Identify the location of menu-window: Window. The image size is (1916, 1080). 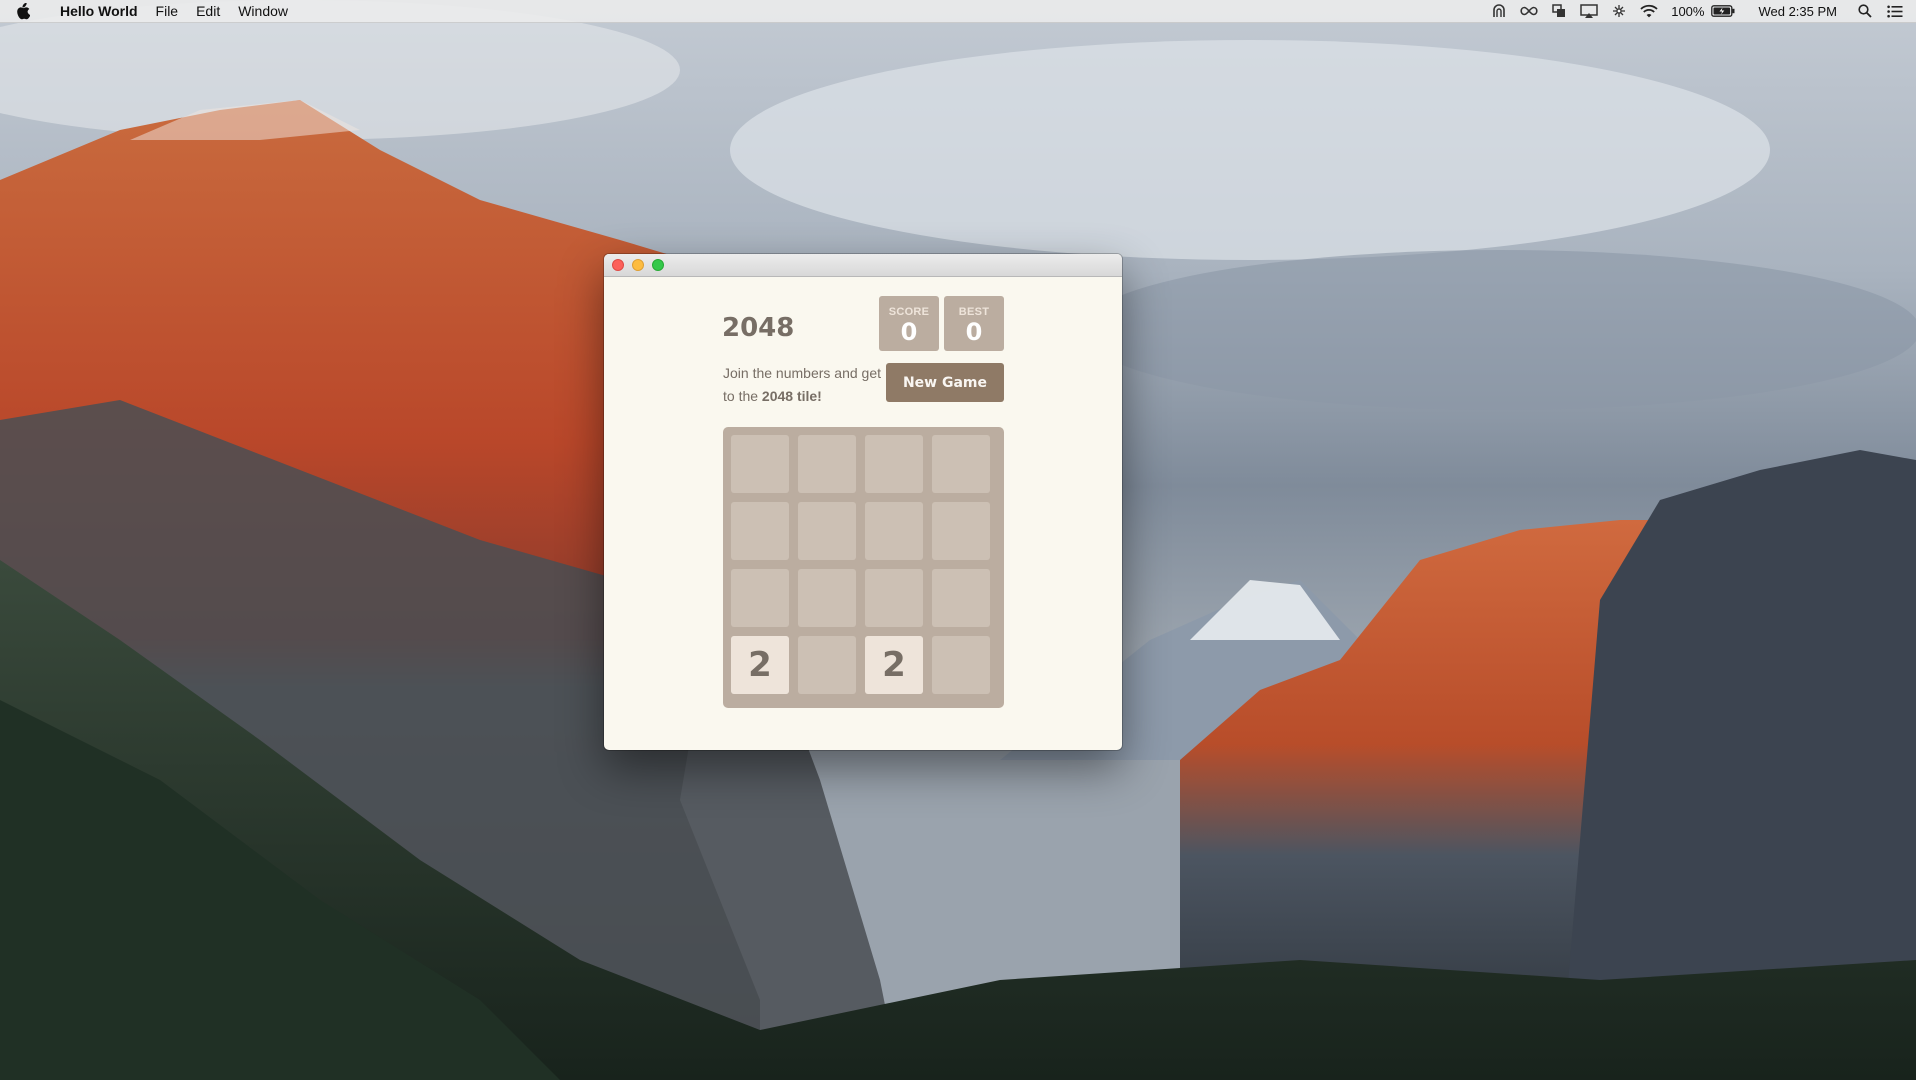
(263, 11).